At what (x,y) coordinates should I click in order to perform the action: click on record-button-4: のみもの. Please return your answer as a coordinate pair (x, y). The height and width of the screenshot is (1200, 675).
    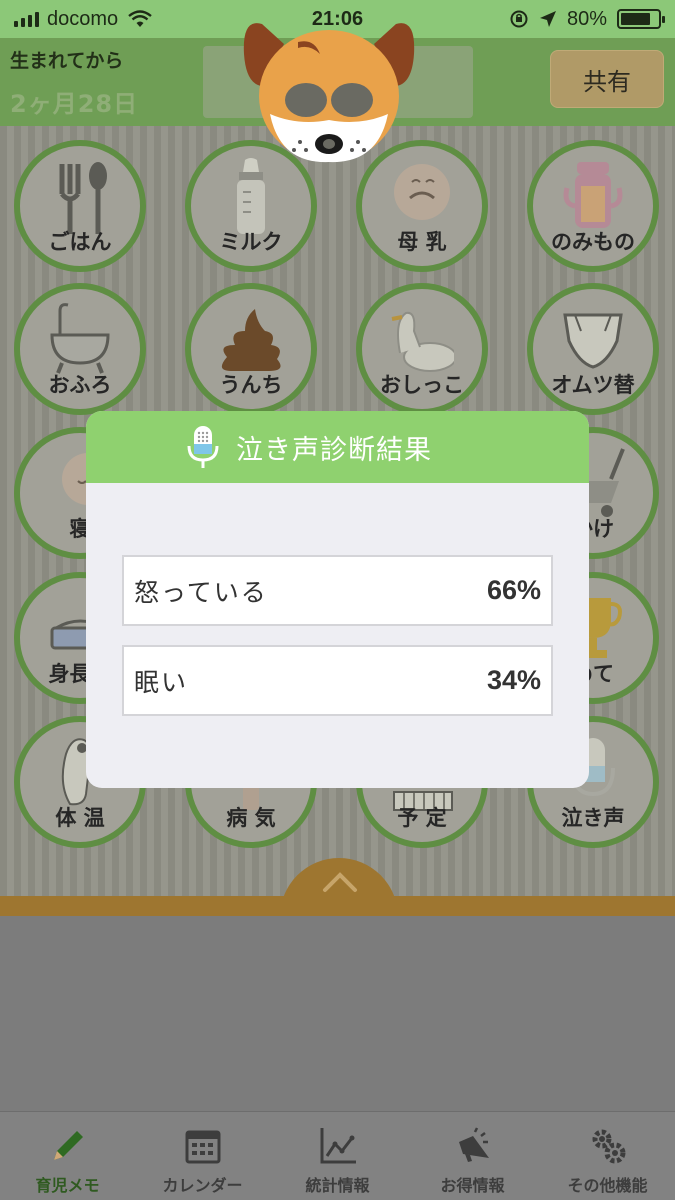
    Looking at the image, I should click on (593, 206).